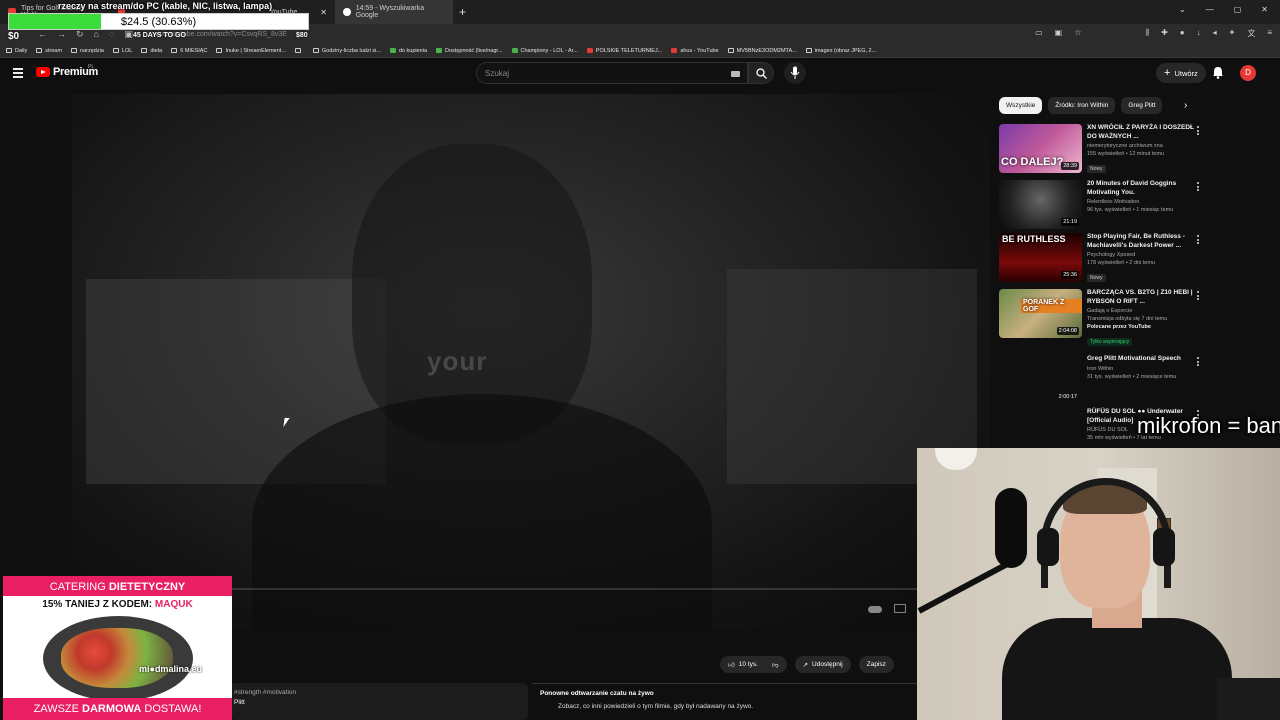 Image resolution: width=1280 pixels, height=720 pixels. Describe the element at coordinates (151, 51) in the screenshot. I see `bookmark-item: dieta` at that location.